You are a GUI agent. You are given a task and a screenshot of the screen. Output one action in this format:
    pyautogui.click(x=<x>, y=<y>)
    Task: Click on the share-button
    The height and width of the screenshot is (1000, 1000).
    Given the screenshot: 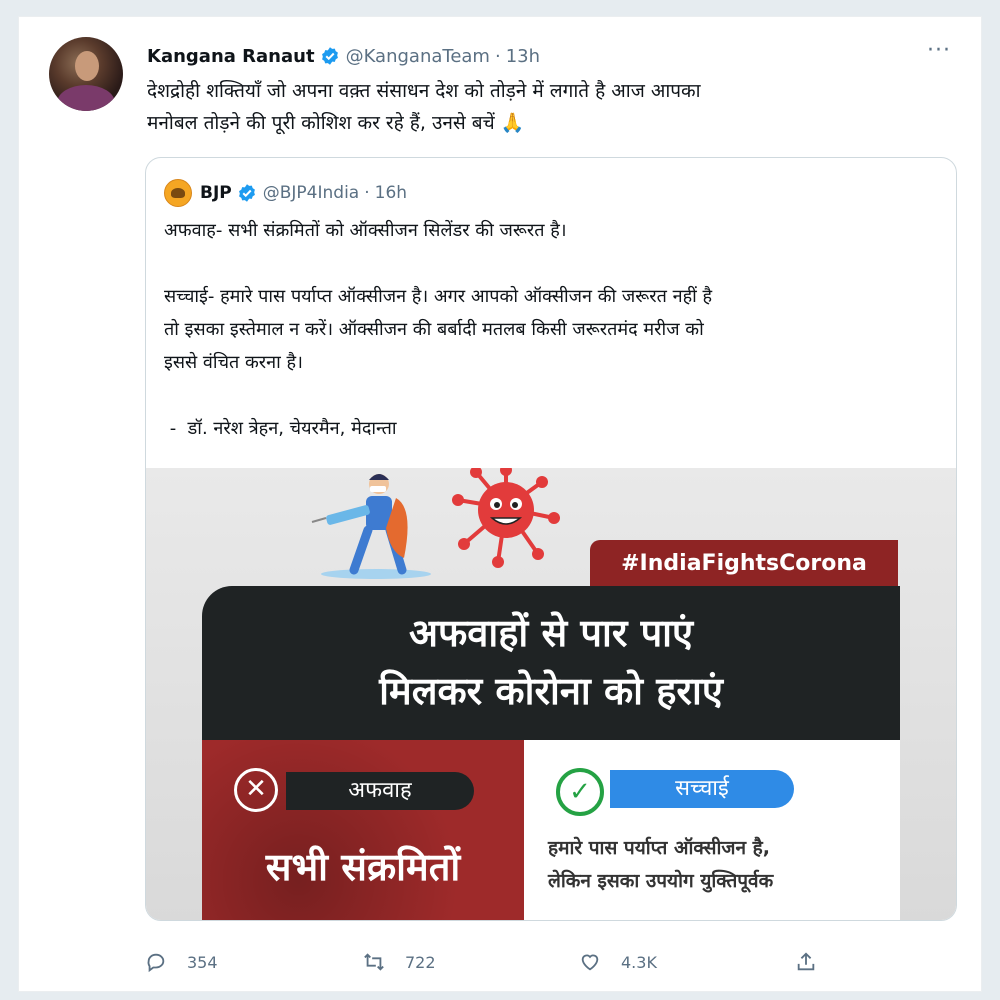 What is the action you would take?
    pyautogui.click(x=816, y=962)
    